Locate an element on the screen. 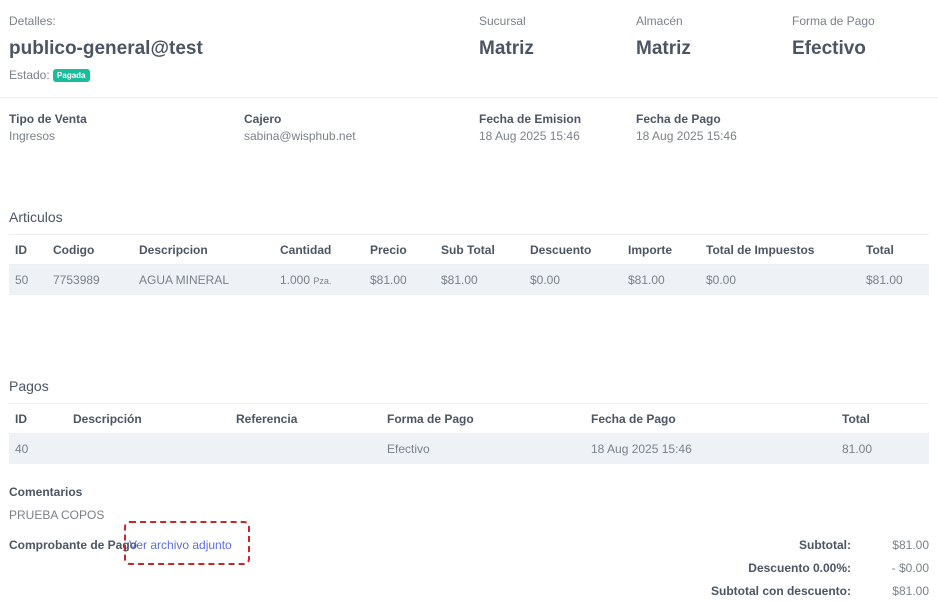 The image size is (938, 601). col-descuento: Descuento is located at coordinates (573, 249).